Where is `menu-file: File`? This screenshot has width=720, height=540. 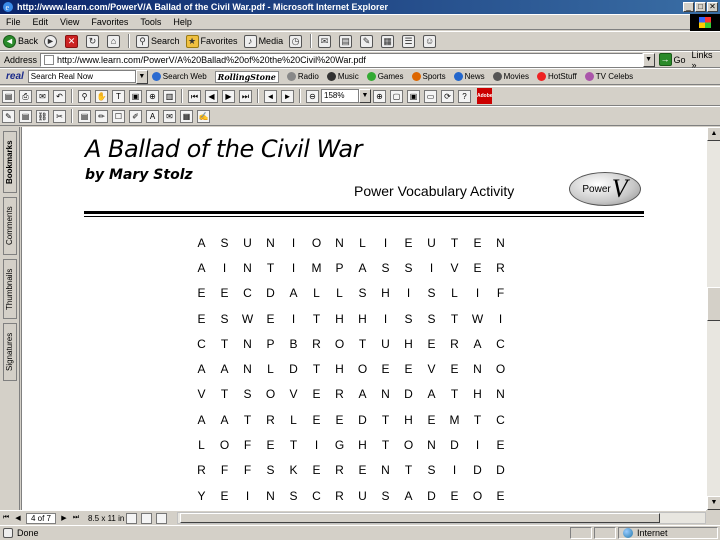 menu-file: File is located at coordinates (13, 22).